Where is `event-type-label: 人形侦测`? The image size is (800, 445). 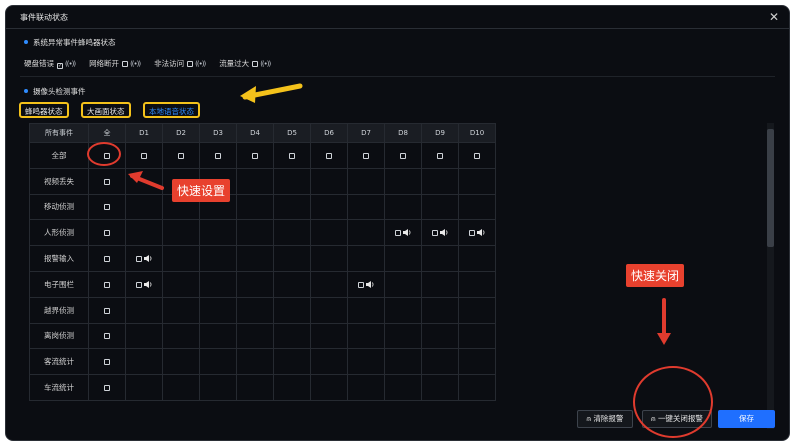 event-type-label: 人形侦测 is located at coordinates (59, 233).